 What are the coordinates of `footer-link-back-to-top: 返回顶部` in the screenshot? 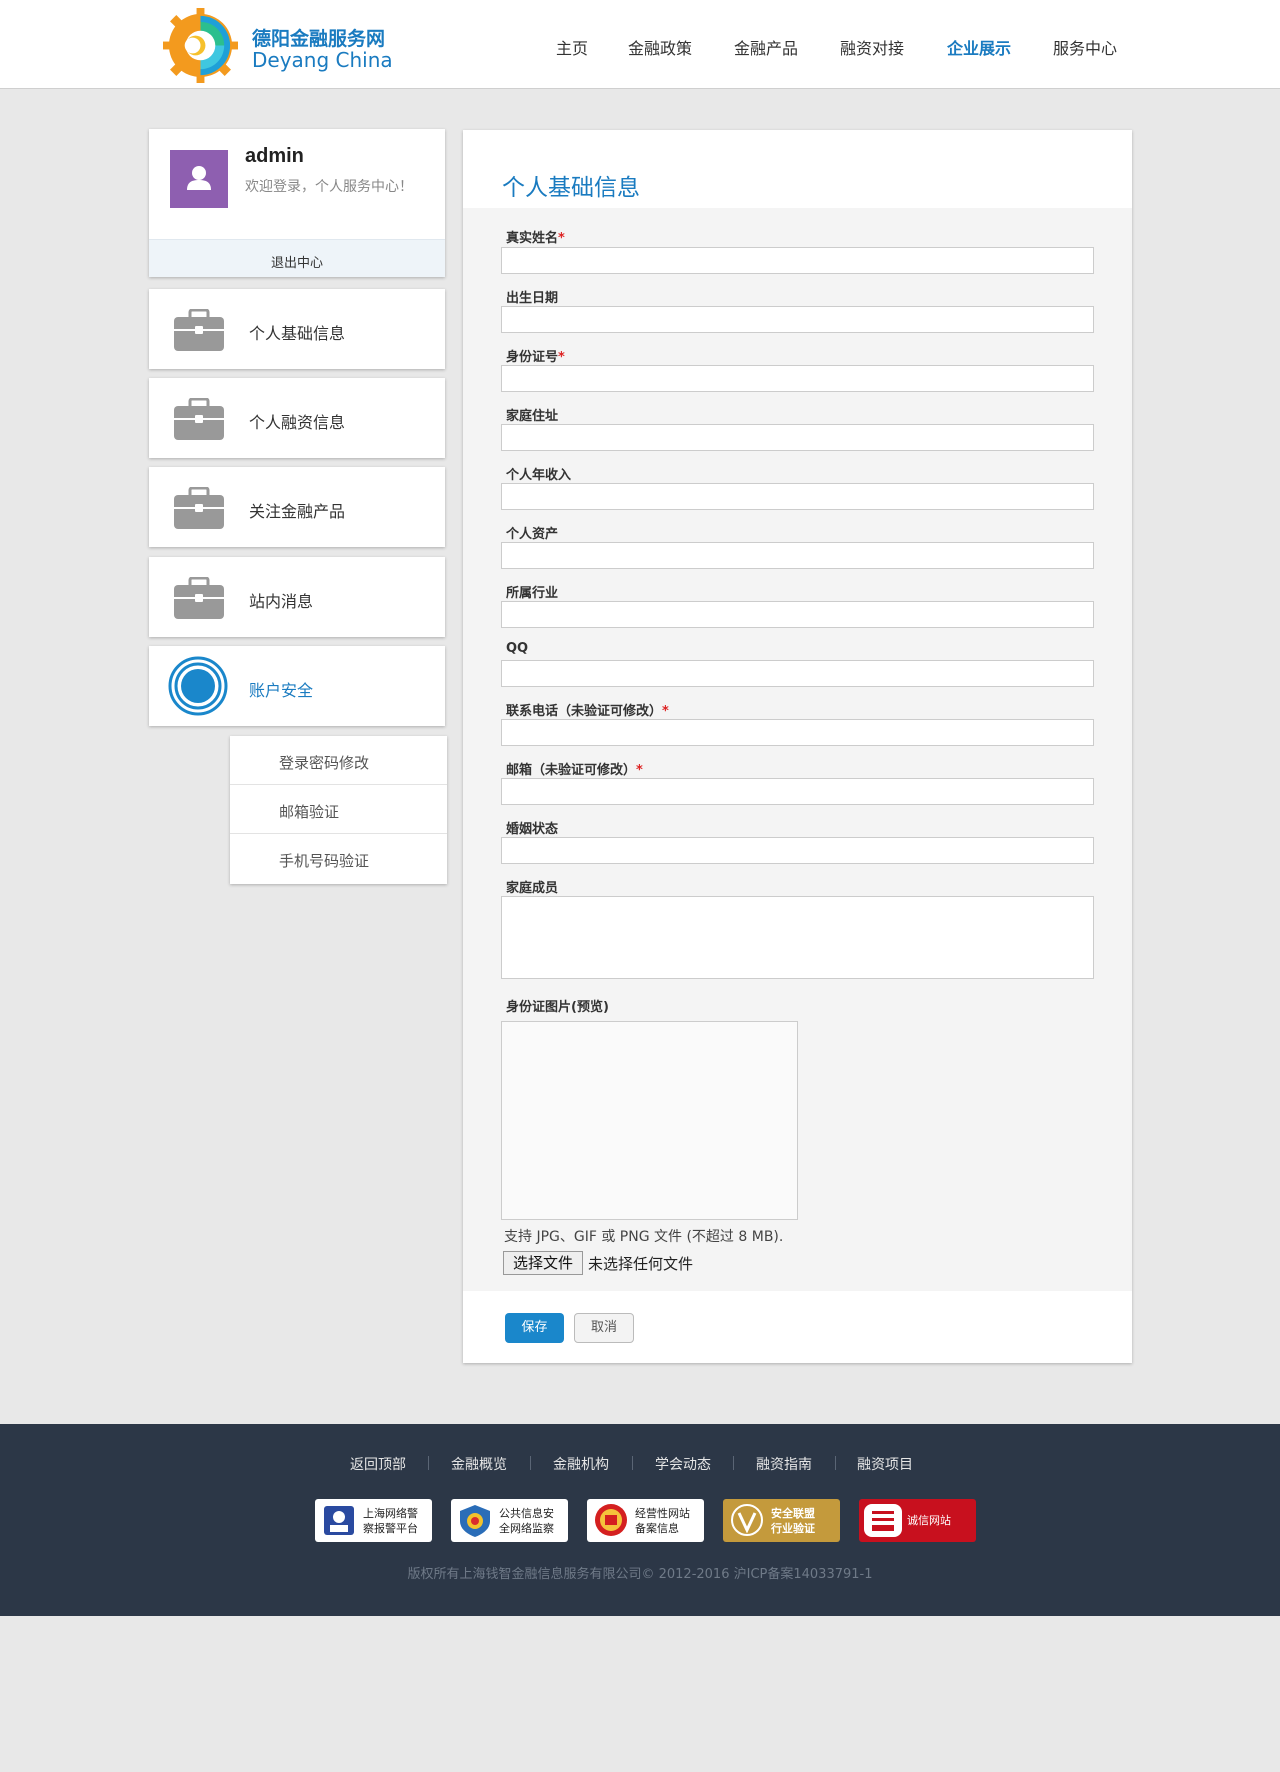 It's located at (378, 1464).